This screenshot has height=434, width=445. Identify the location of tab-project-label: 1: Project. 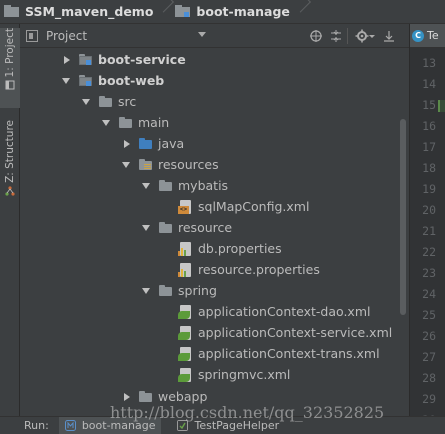
(10, 53).